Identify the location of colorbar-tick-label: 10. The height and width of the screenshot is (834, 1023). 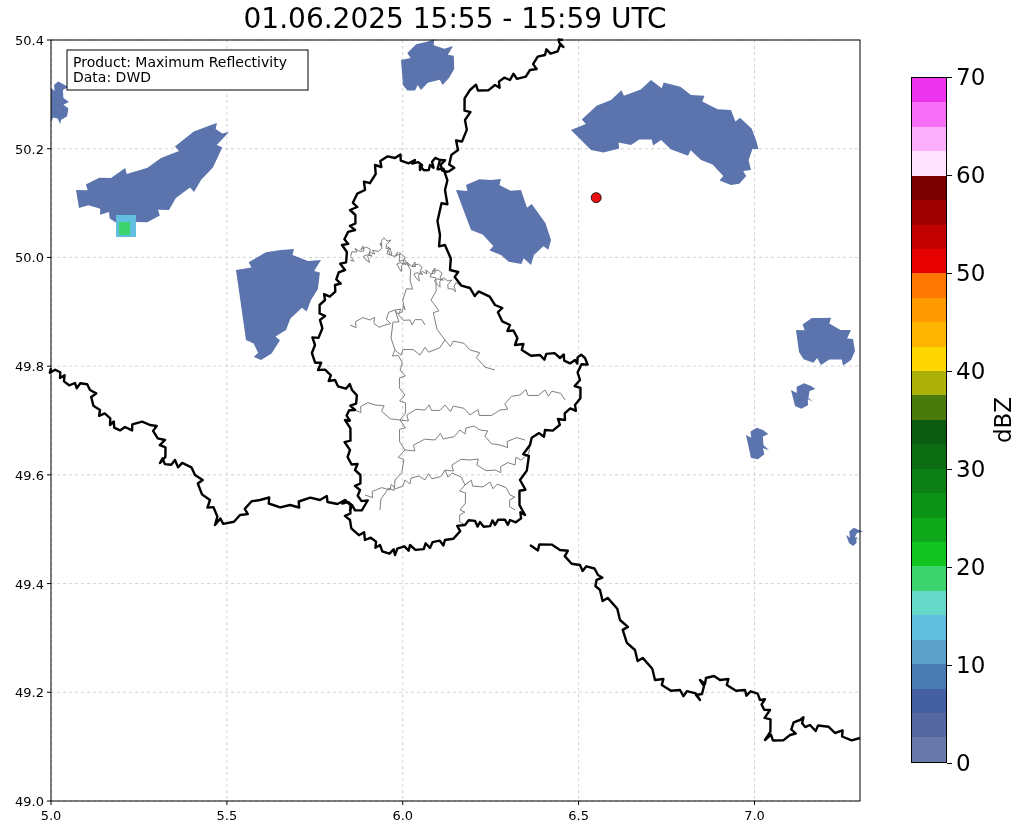
(971, 665).